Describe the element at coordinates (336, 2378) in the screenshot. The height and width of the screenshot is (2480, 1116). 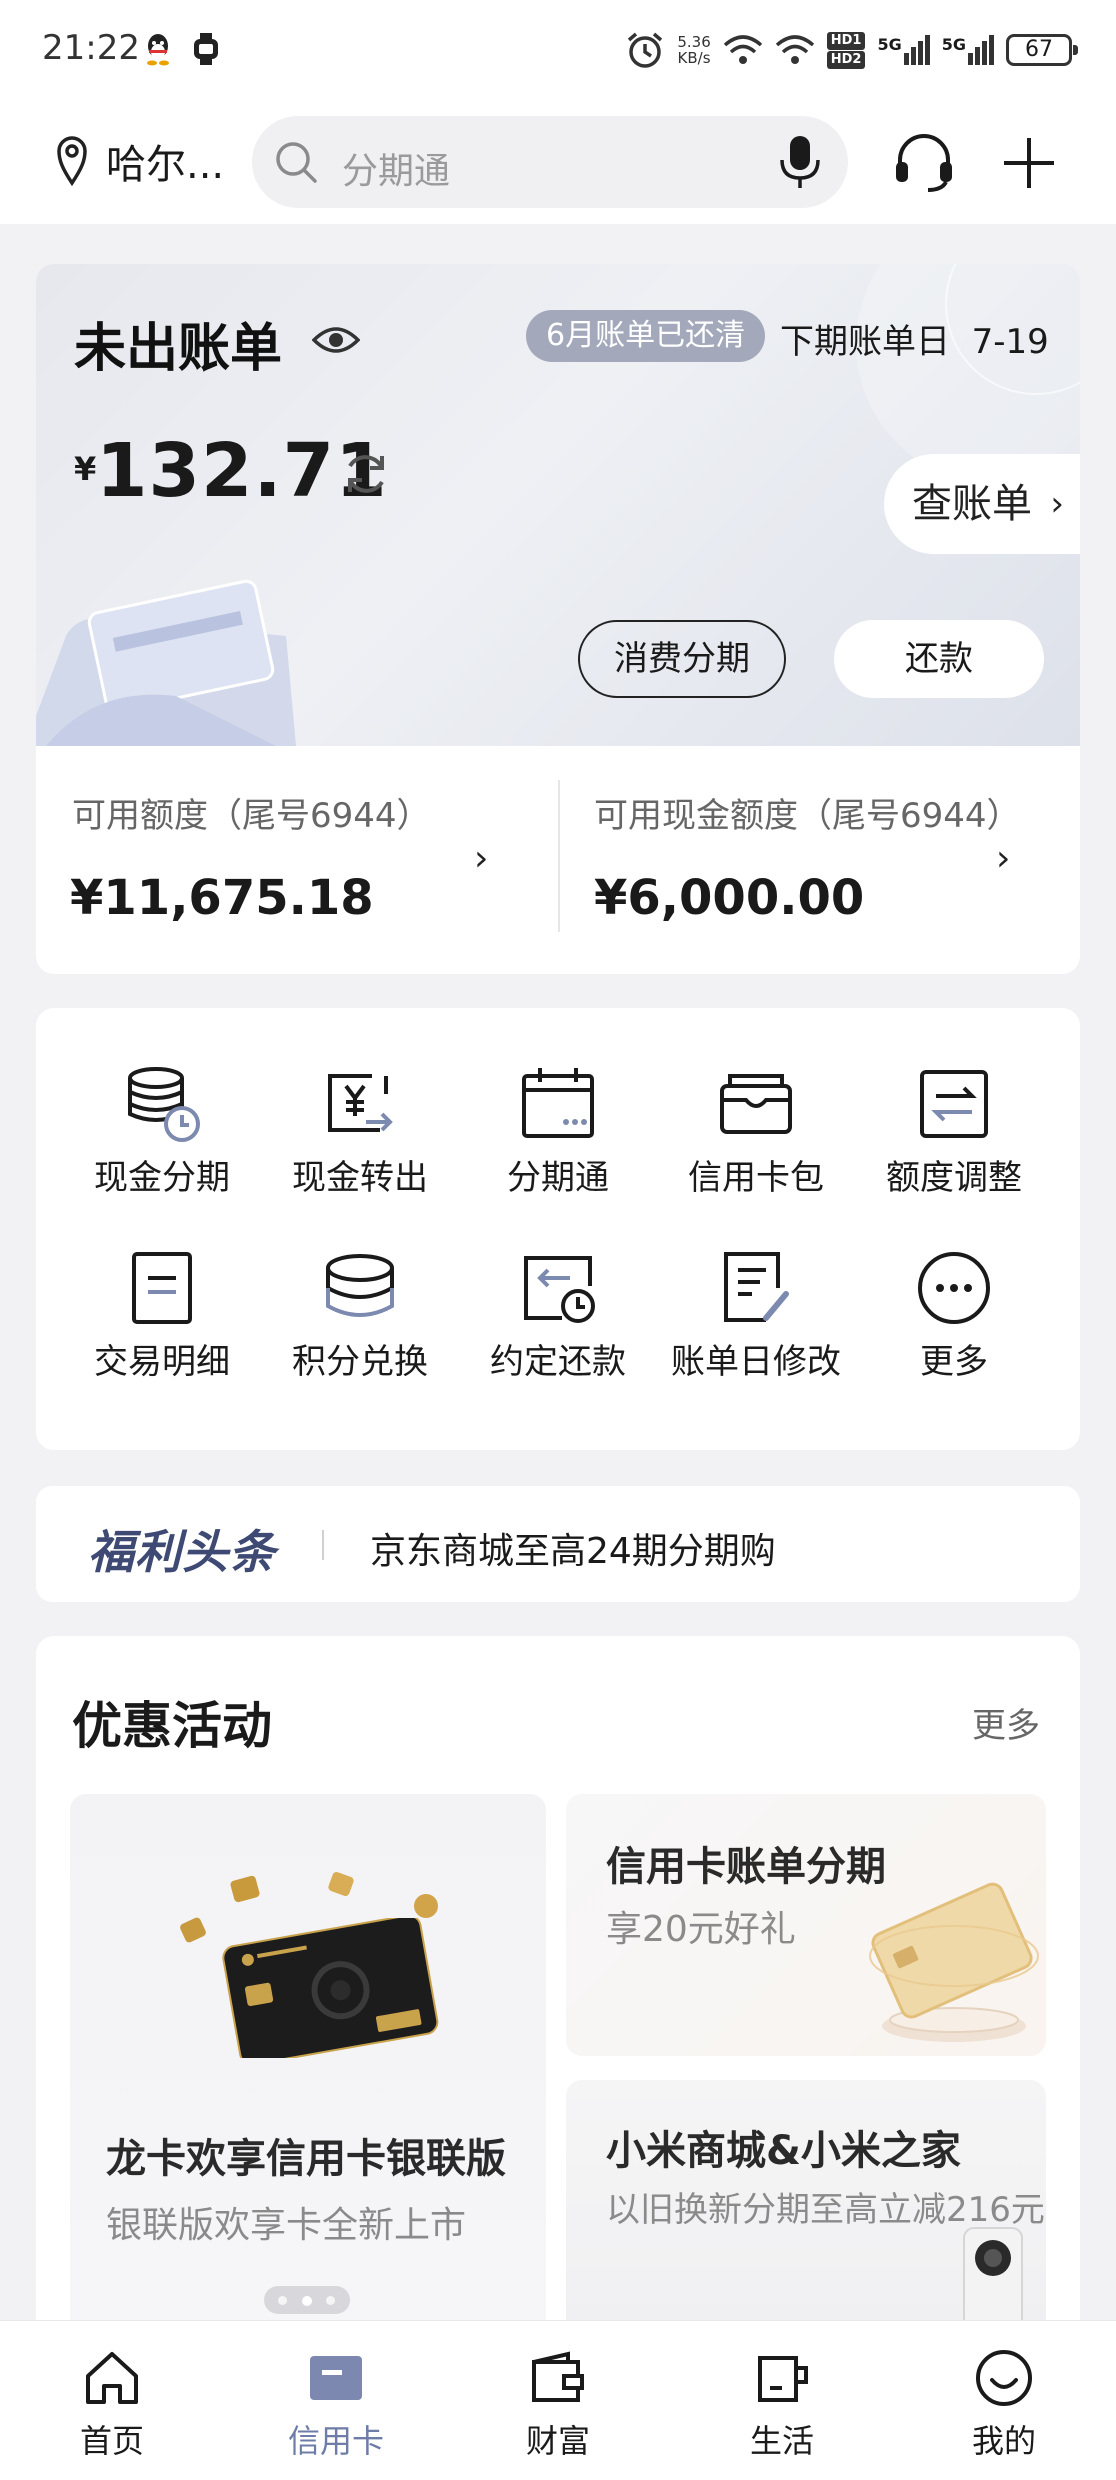
I see `credit-card-icon` at that location.